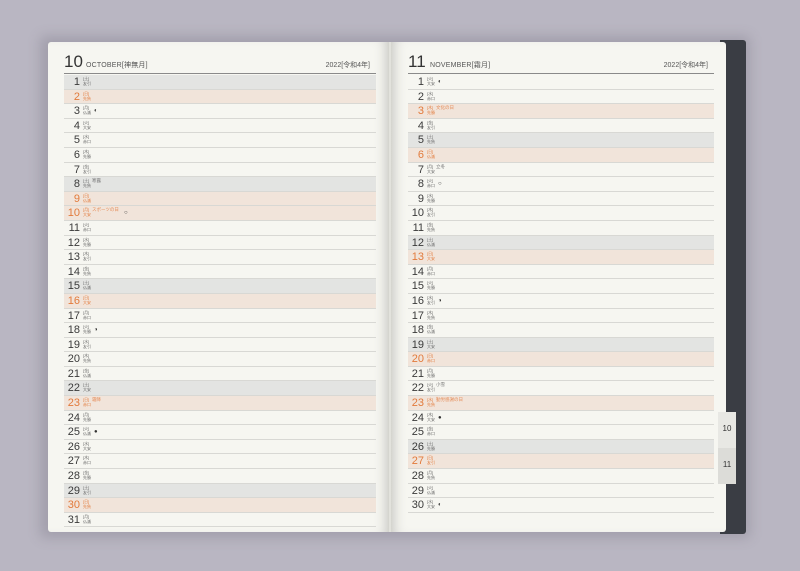  What do you see at coordinates (561, 359) in the screenshot?
I see `day-row: 20 [日] 赤口` at bounding box center [561, 359].